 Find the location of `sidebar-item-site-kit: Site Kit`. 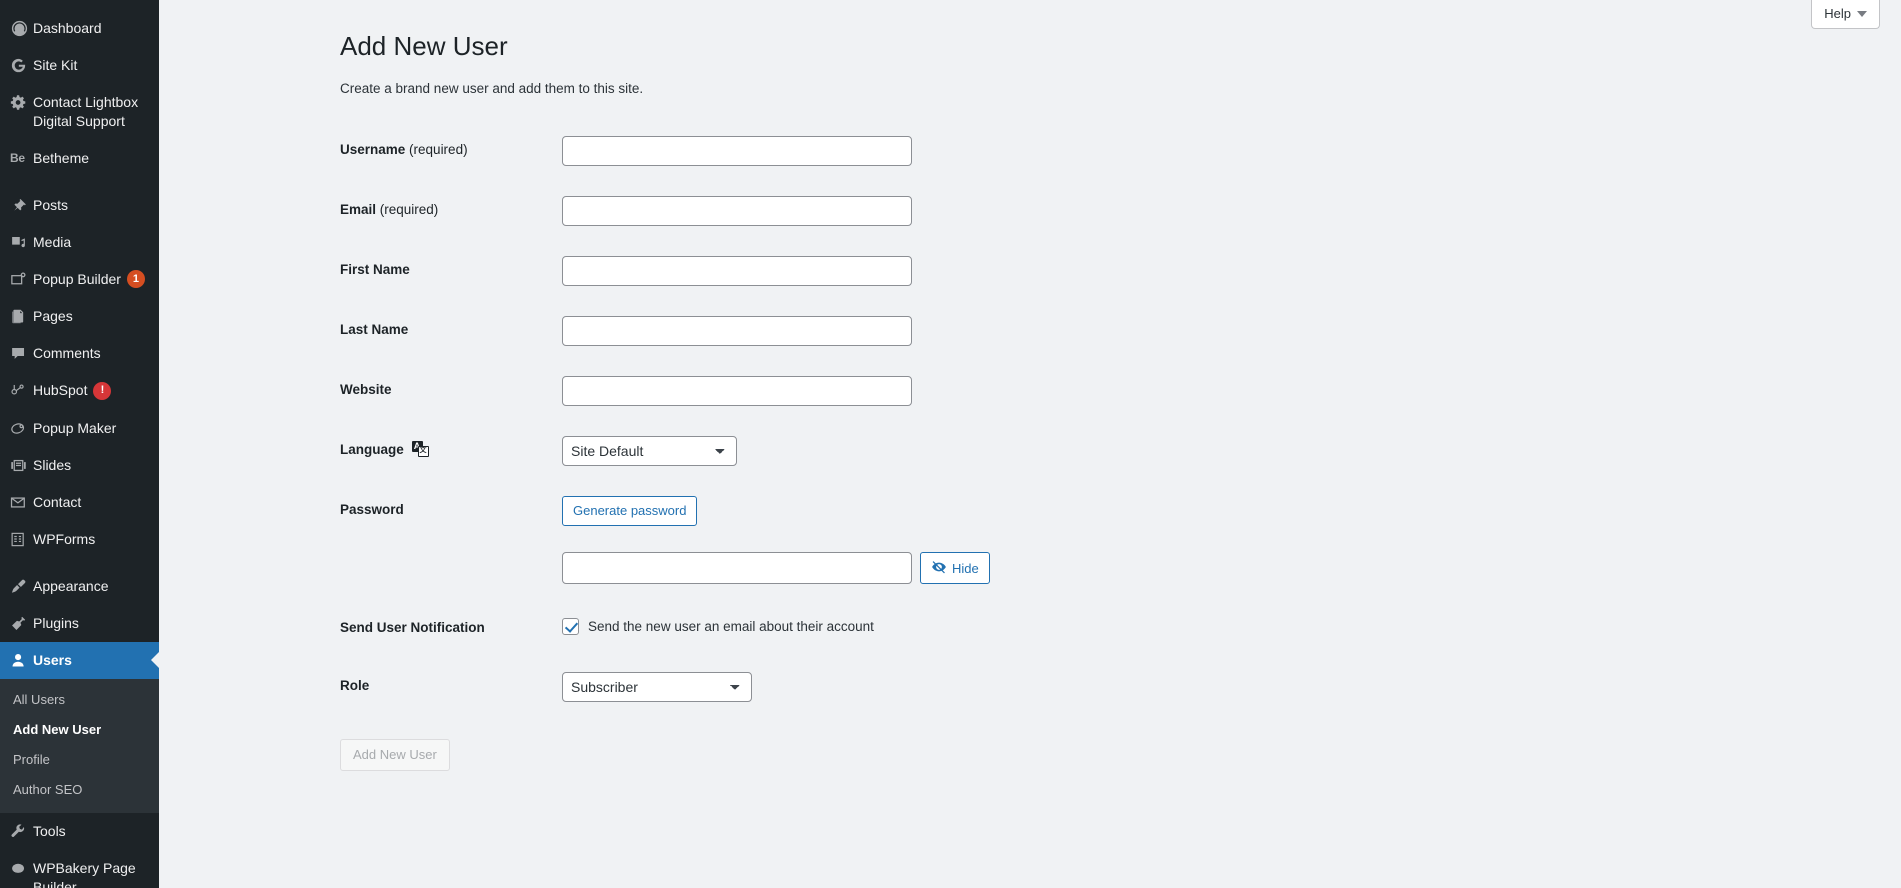

sidebar-item-site-kit: Site Kit is located at coordinates (79, 65).